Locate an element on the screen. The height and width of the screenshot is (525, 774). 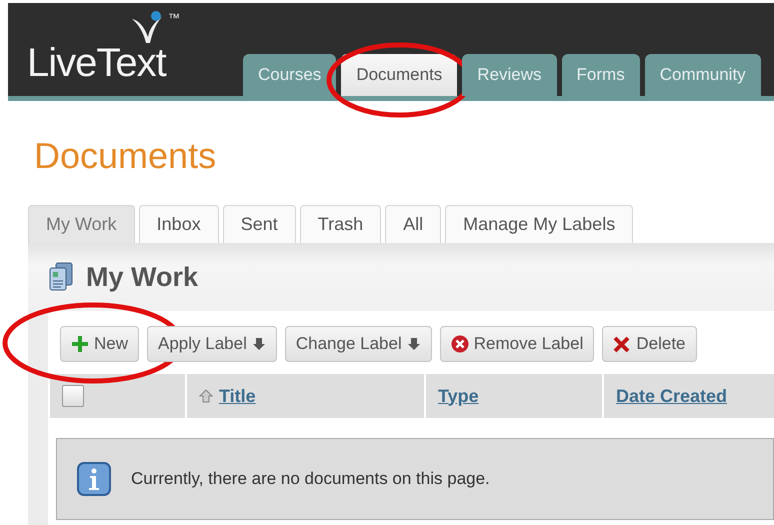
tab: All is located at coordinates (413, 224).